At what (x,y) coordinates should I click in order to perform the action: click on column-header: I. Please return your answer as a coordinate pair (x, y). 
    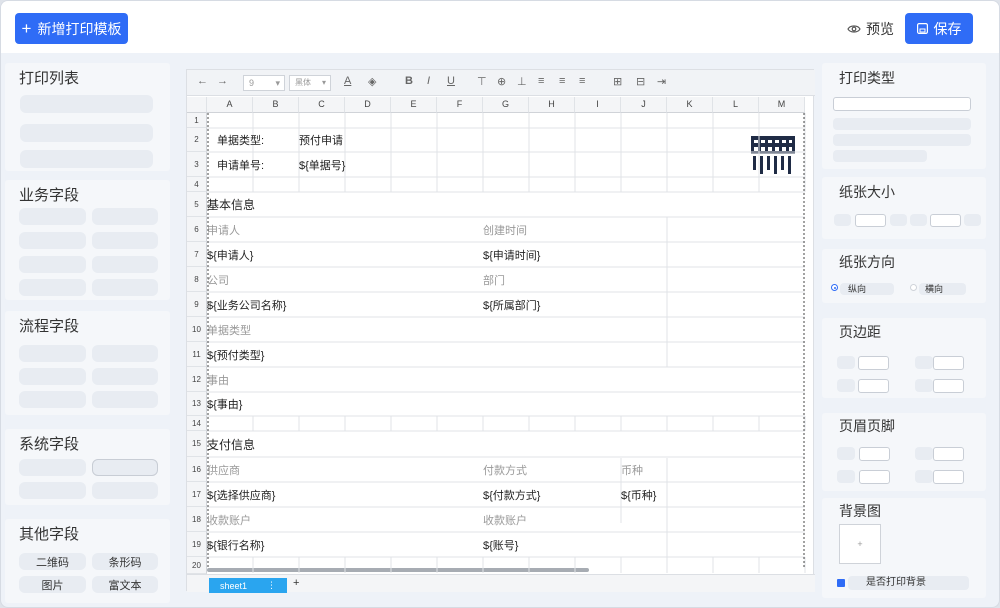
    Looking at the image, I should click on (598, 105).